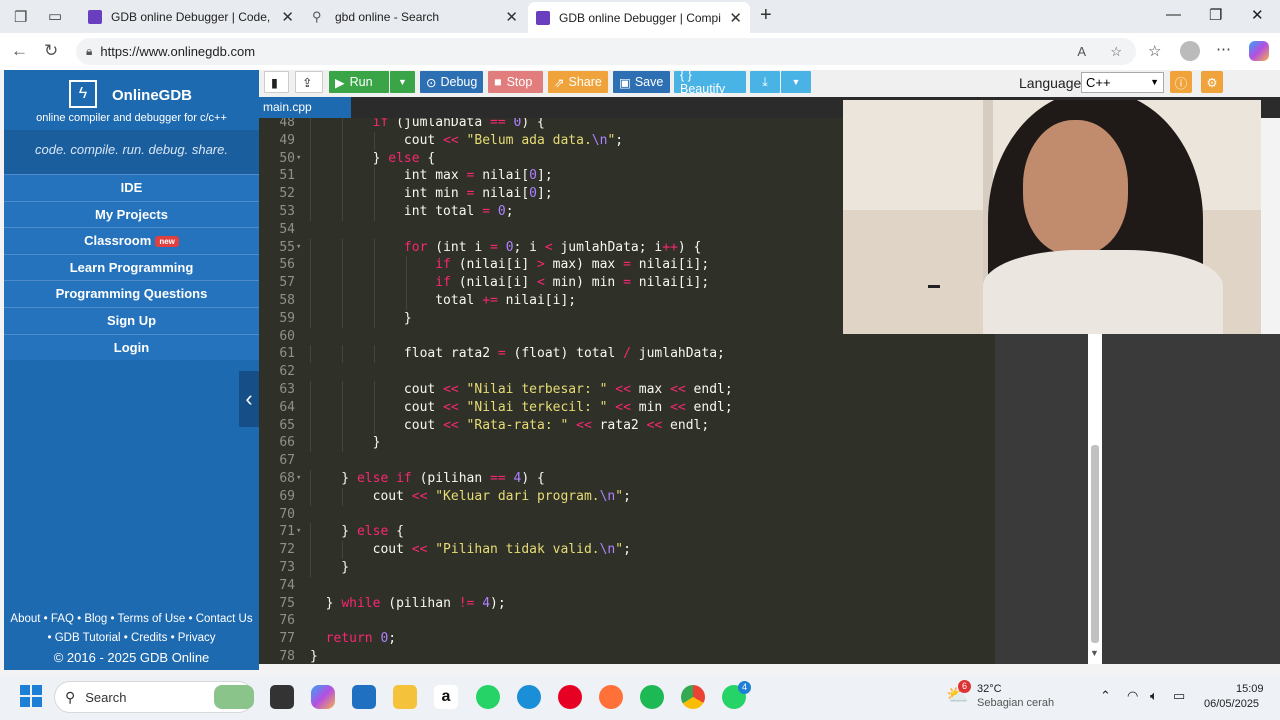  What do you see at coordinates (627, 586) in the screenshot?
I see `code-line: 74` at bounding box center [627, 586].